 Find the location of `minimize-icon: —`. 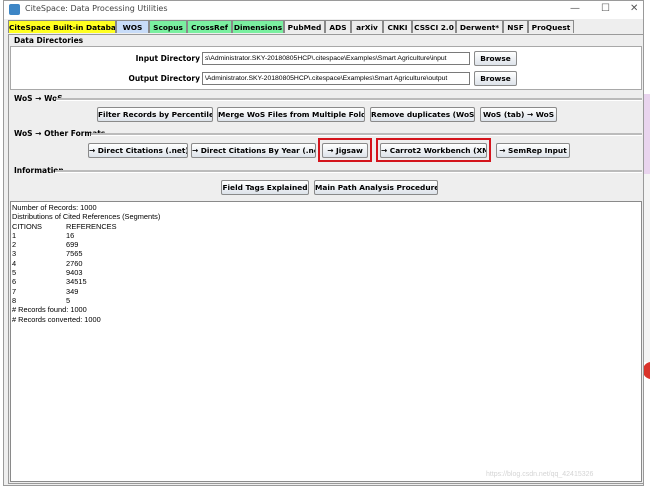

minimize-icon: — is located at coordinates (575, 9).